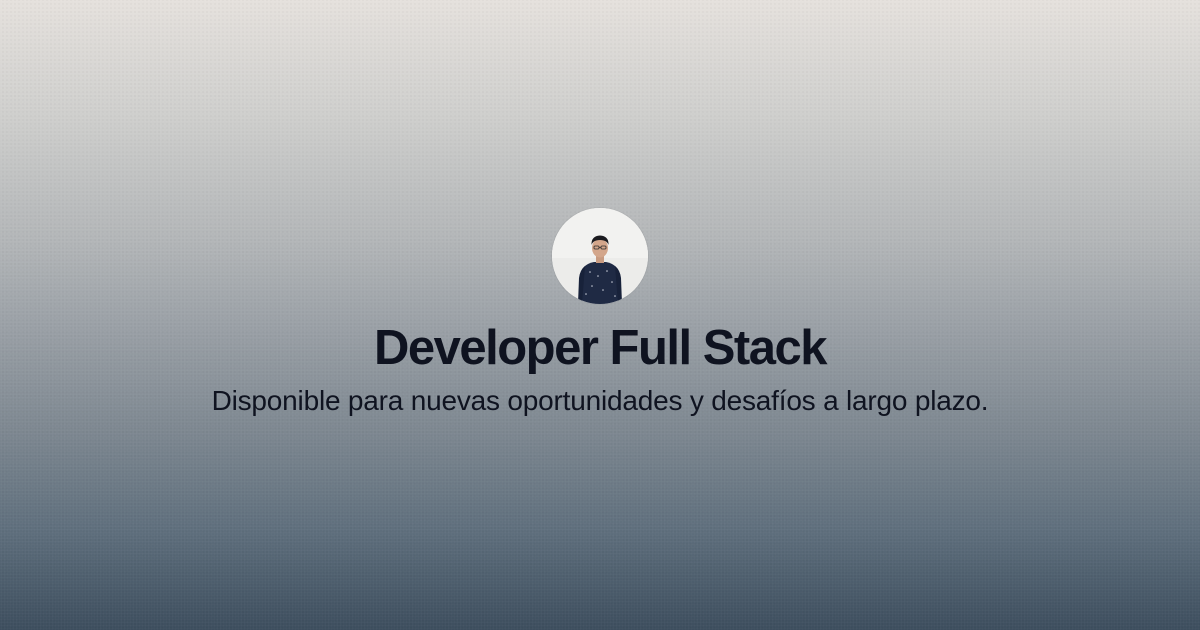 The height and width of the screenshot is (630, 1200). I want to click on avatar, so click(600, 256).